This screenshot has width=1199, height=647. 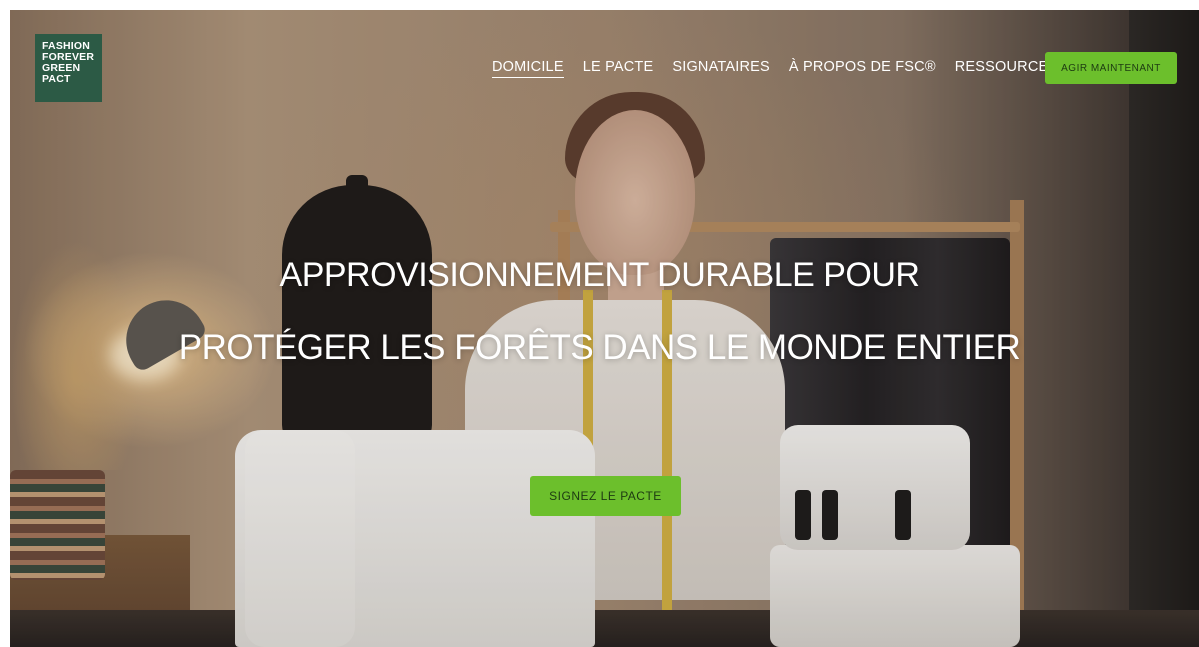 I want to click on site-logo: FASHION FOREVER GREEN PACT, so click(x=68, y=68).